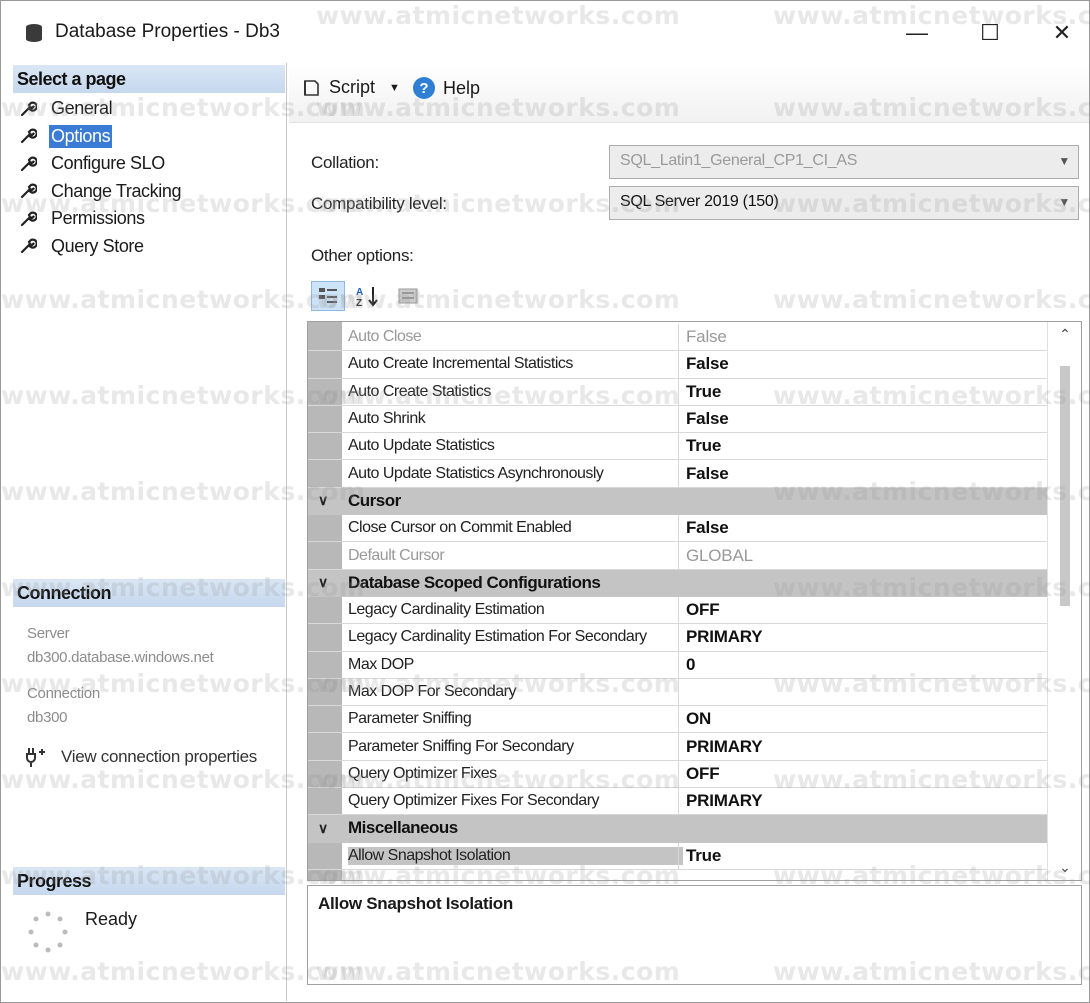  I want to click on property-name: Close Cursor on Commit Enabled, so click(460, 528).